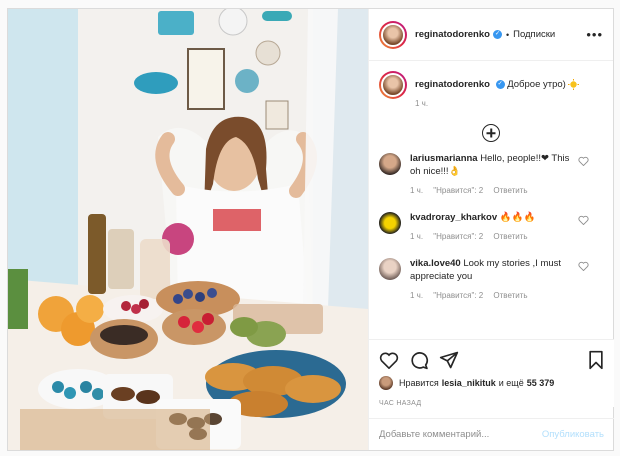  I want to click on publish-button: Опубликовать, so click(573, 434).